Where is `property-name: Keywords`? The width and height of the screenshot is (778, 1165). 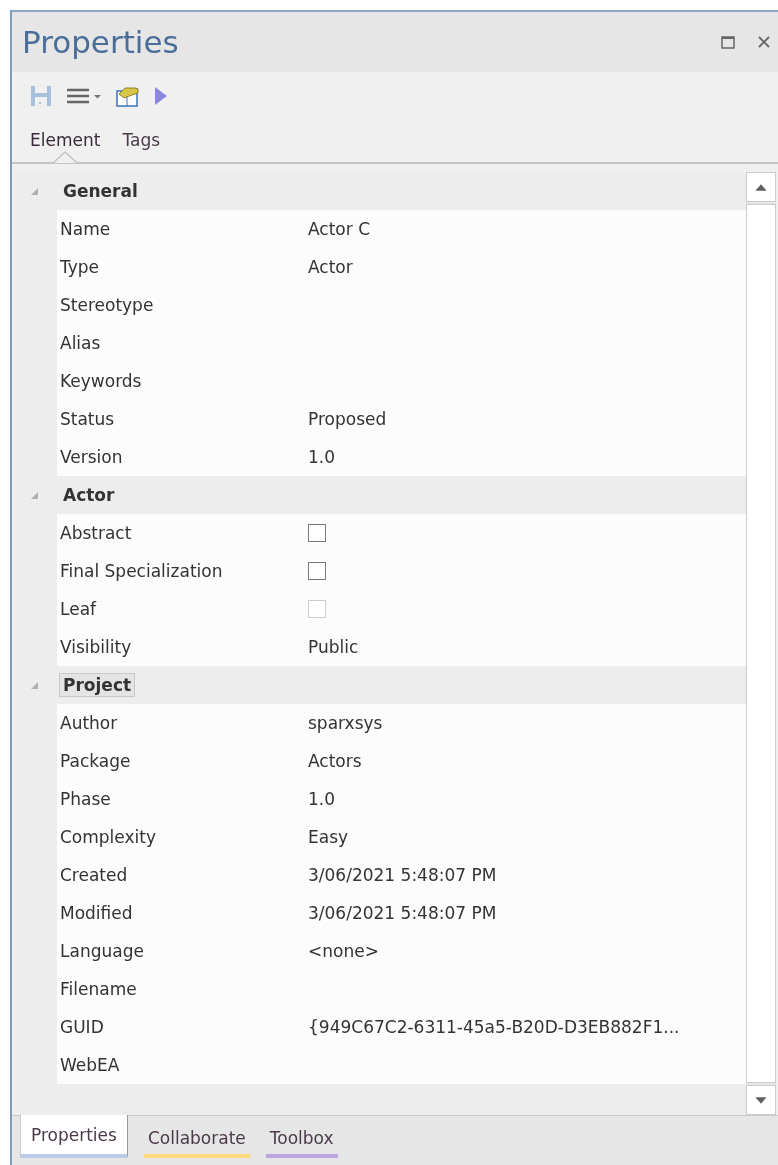
property-name: Keywords is located at coordinates (101, 381).